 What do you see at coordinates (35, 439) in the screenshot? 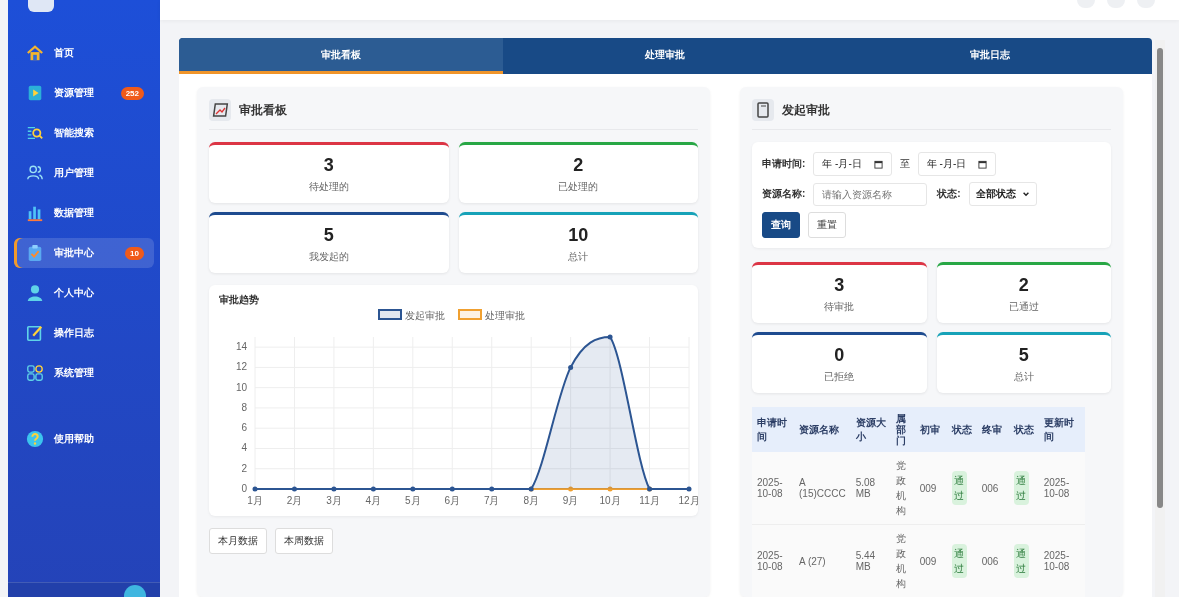
I see `help-icon` at bounding box center [35, 439].